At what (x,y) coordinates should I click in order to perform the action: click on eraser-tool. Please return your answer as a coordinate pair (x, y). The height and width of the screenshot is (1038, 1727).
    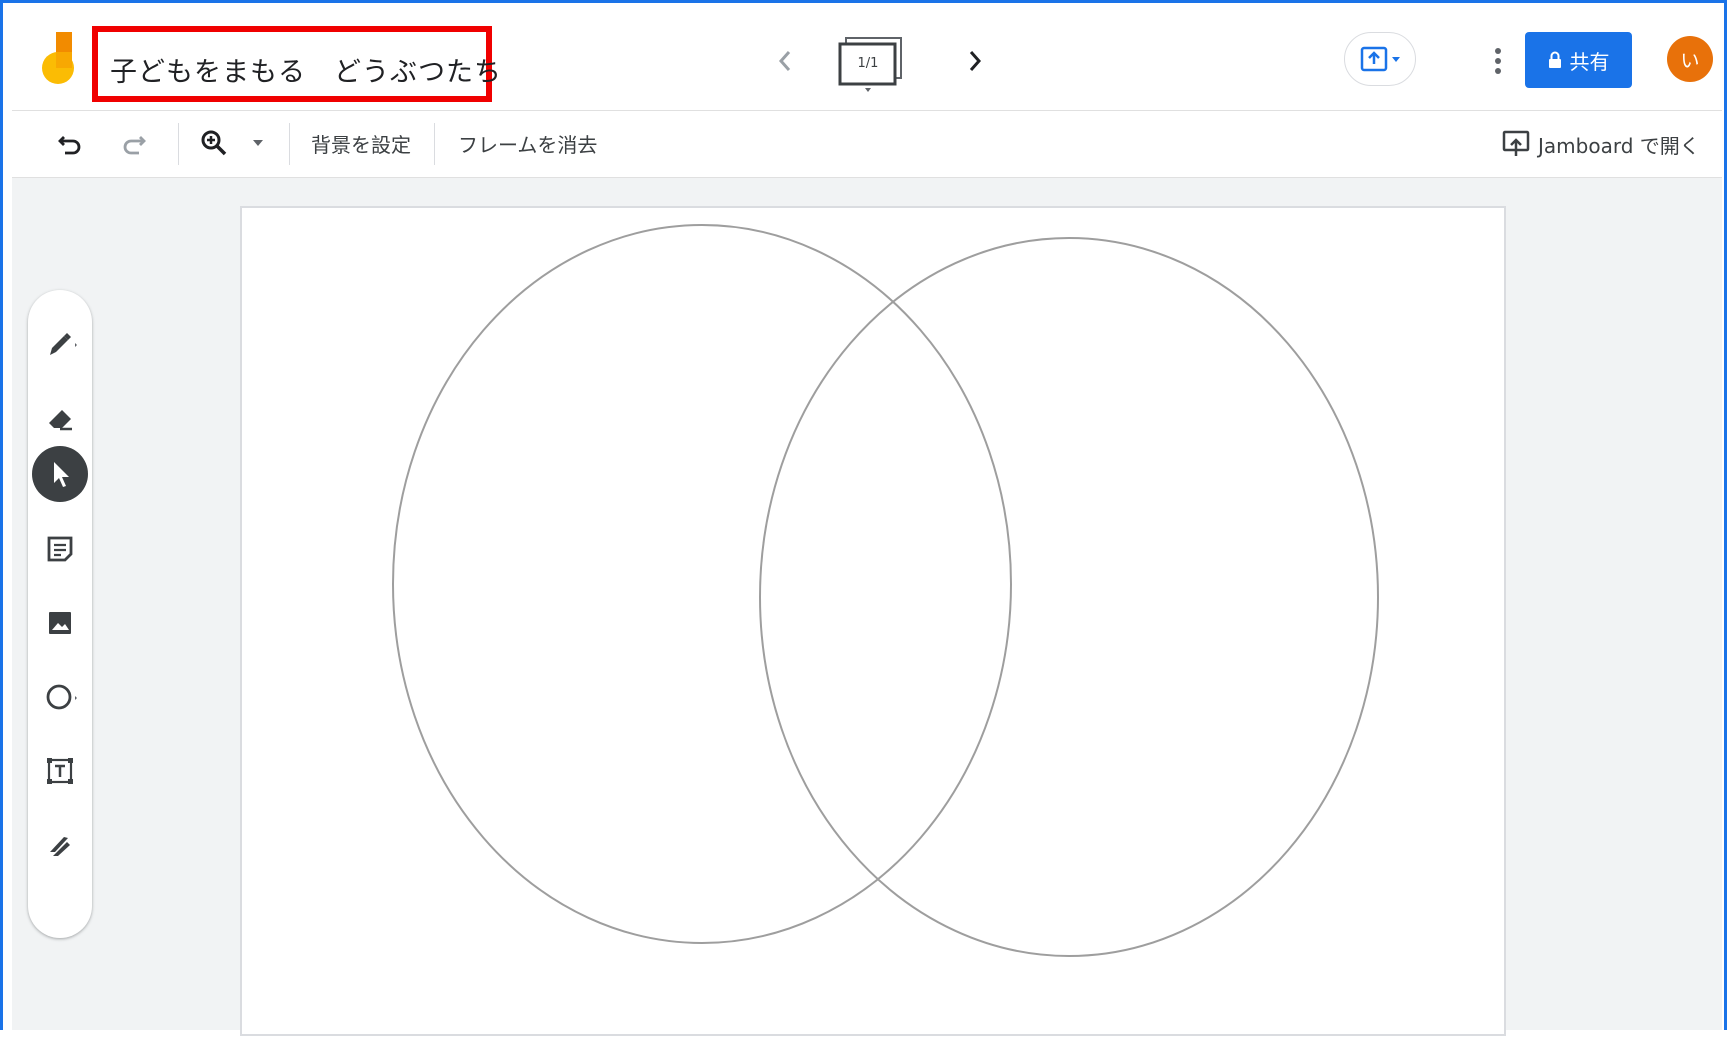
    Looking at the image, I should click on (60, 418).